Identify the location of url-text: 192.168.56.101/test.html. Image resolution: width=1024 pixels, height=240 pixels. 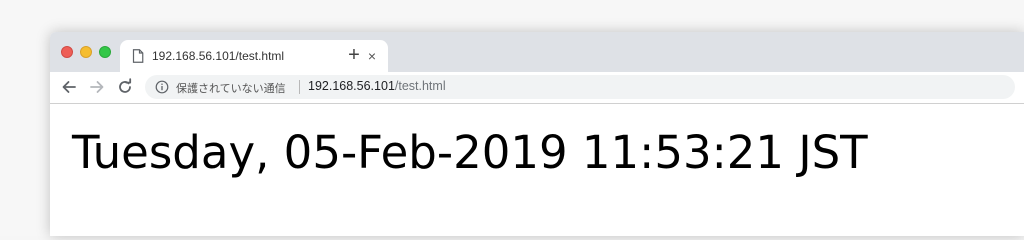
(377, 86).